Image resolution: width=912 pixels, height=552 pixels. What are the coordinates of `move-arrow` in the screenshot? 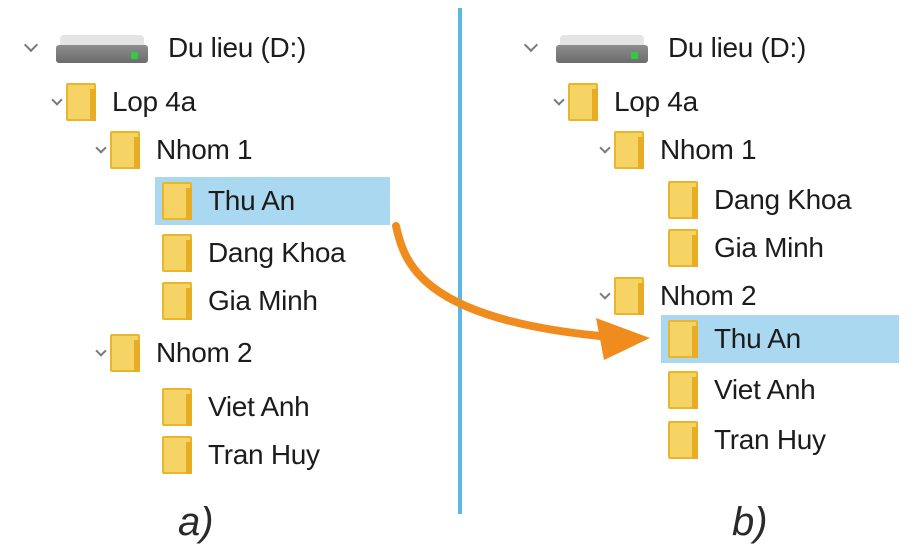 It's located at (521, 291).